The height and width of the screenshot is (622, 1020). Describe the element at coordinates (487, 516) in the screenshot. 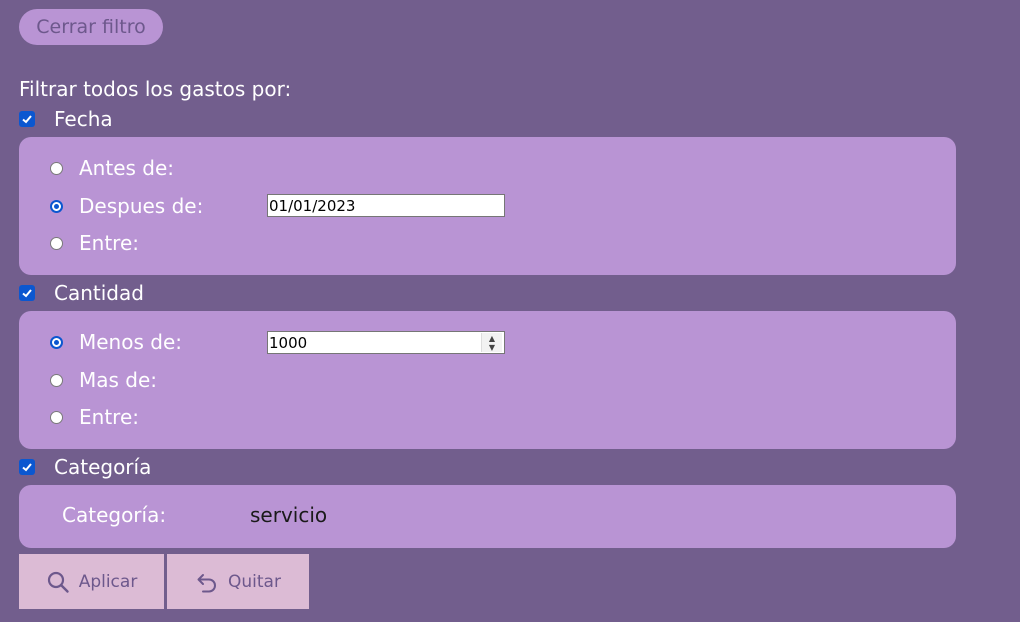

I see `categoria-panel: Categoría: servicio` at that location.